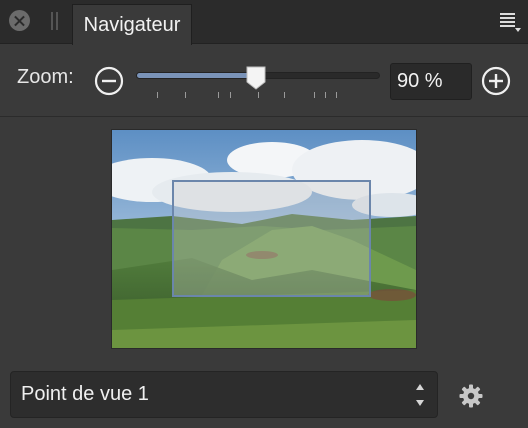 The image size is (528, 428). What do you see at coordinates (420, 395) in the screenshot?
I see `up-down-arrows-icon` at bounding box center [420, 395].